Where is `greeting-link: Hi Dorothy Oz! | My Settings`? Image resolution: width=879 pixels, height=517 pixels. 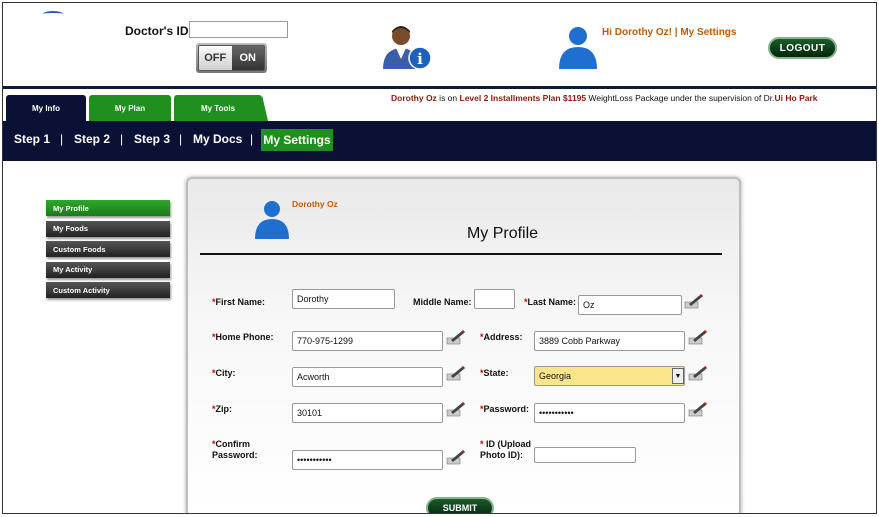 greeting-link: Hi Dorothy Oz! | My Settings is located at coordinates (669, 32).